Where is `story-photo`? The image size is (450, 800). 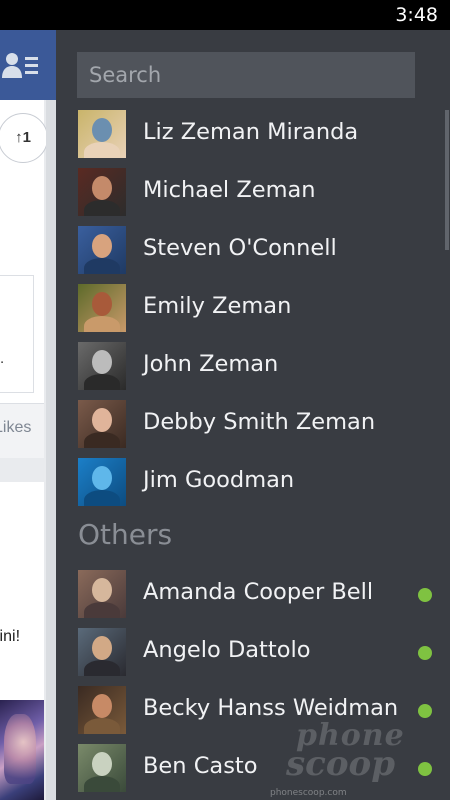
story-photo is located at coordinates (22, 750).